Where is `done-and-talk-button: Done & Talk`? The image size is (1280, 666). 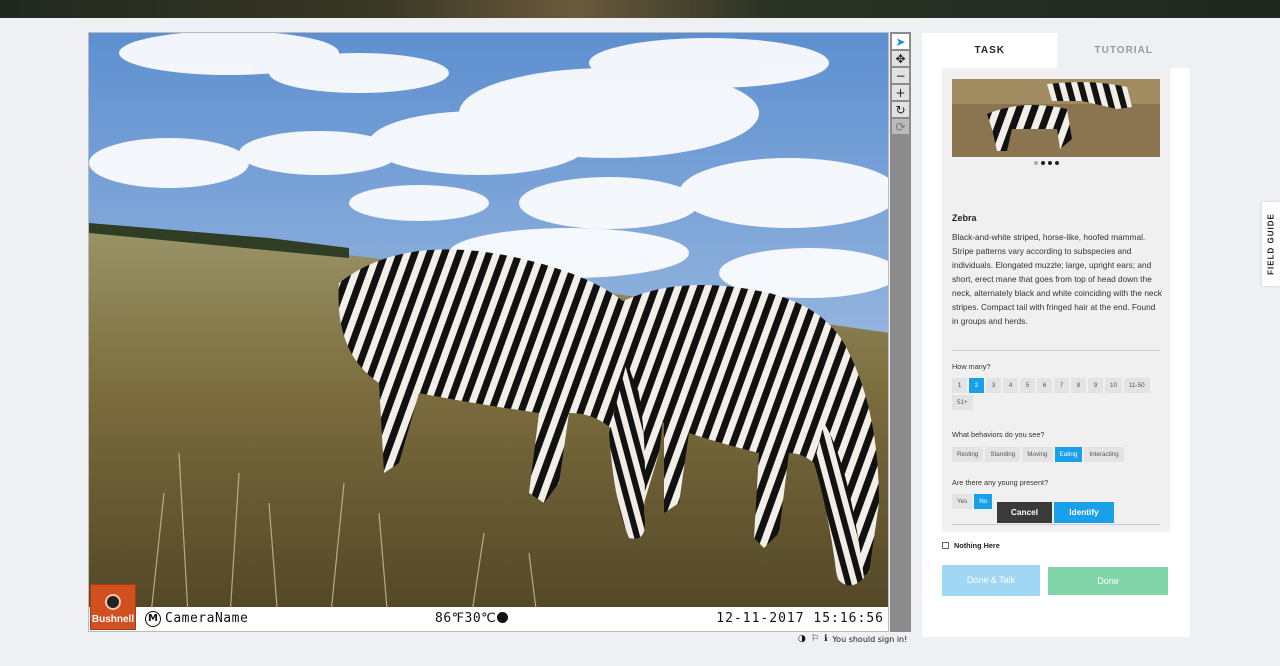 done-and-talk-button: Done & Talk is located at coordinates (991, 580).